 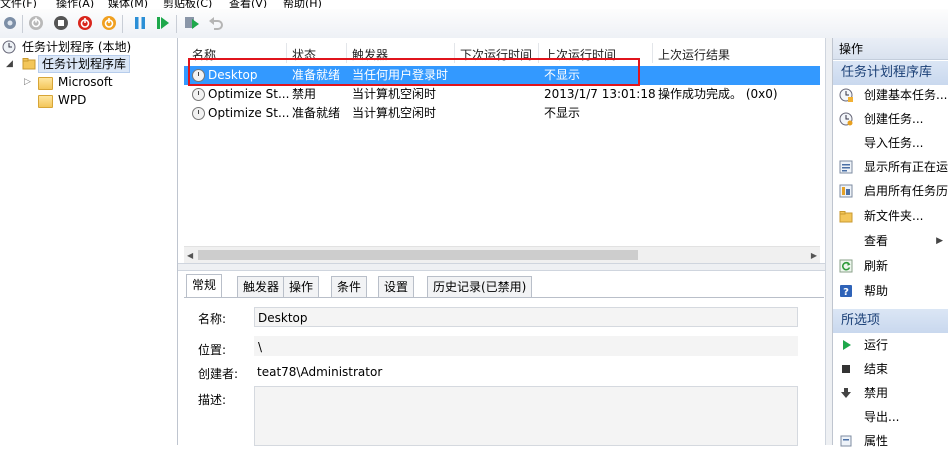 What do you see at coordinates (890, 393) in the screenshot?
I see `action-disable: 禁用` at bounding box center [890, 393].